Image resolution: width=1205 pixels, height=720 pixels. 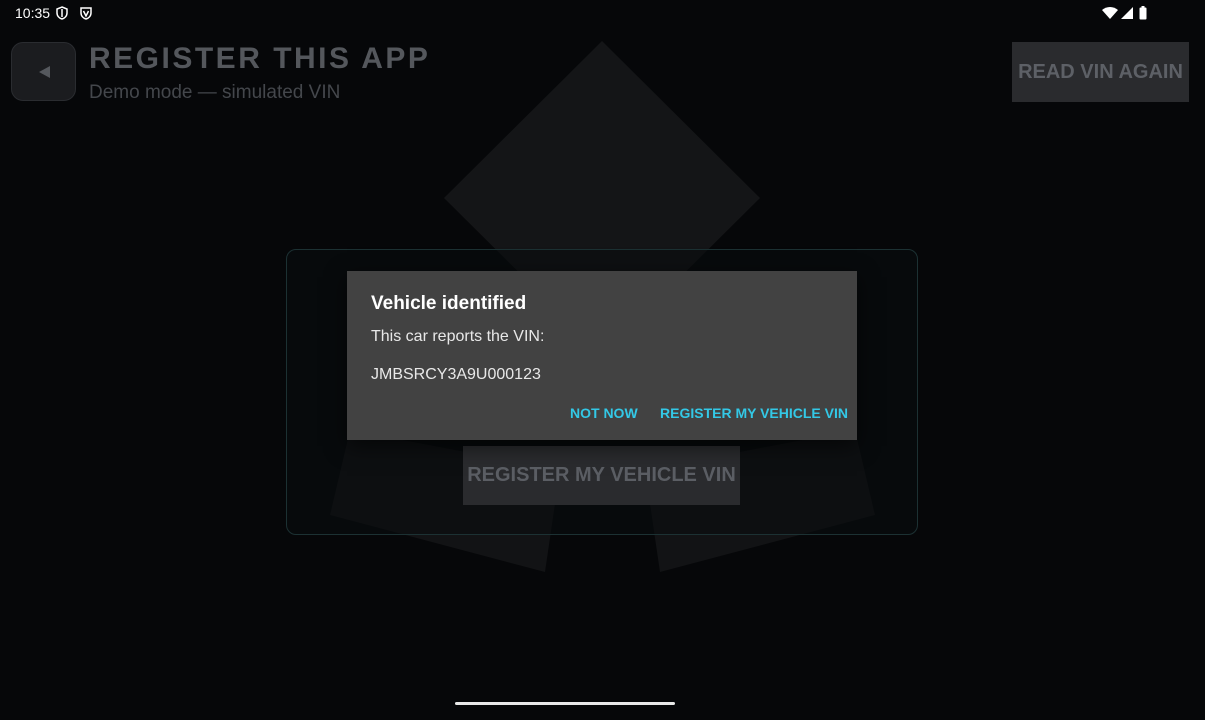 I want to click on signal-icon, so click(x=1127, y=13).